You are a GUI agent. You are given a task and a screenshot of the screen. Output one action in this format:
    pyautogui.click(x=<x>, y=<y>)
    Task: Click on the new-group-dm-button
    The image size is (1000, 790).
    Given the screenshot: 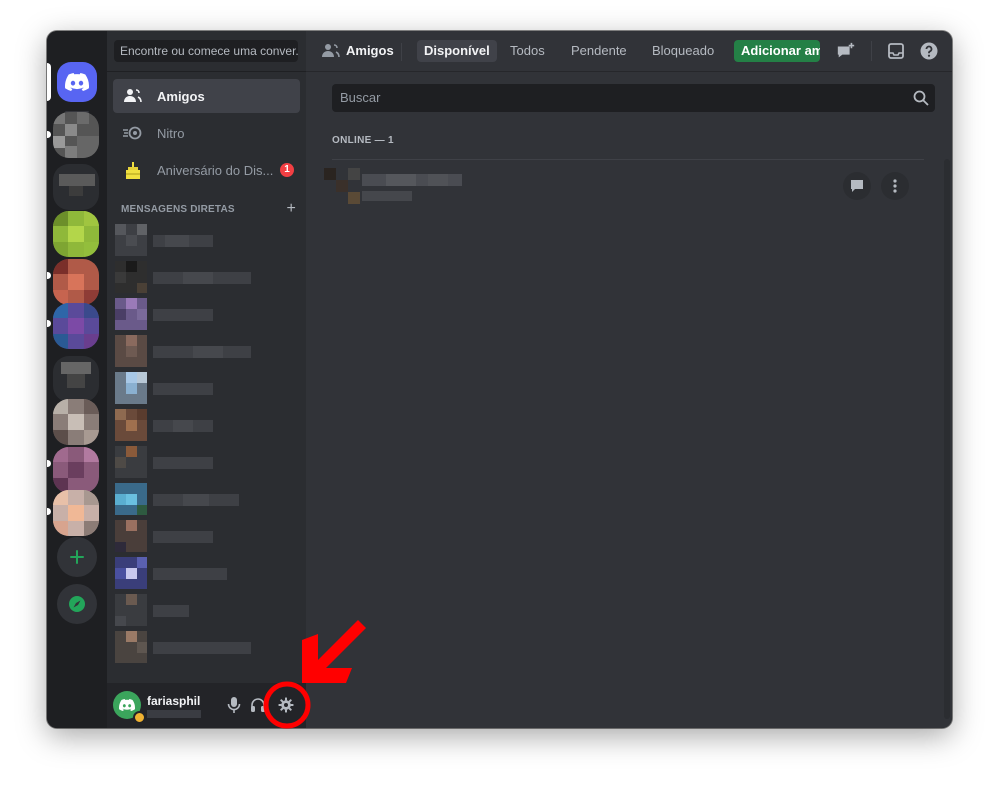 What is the action you would take?
    pyautogui.click(x=846, y=51)
    